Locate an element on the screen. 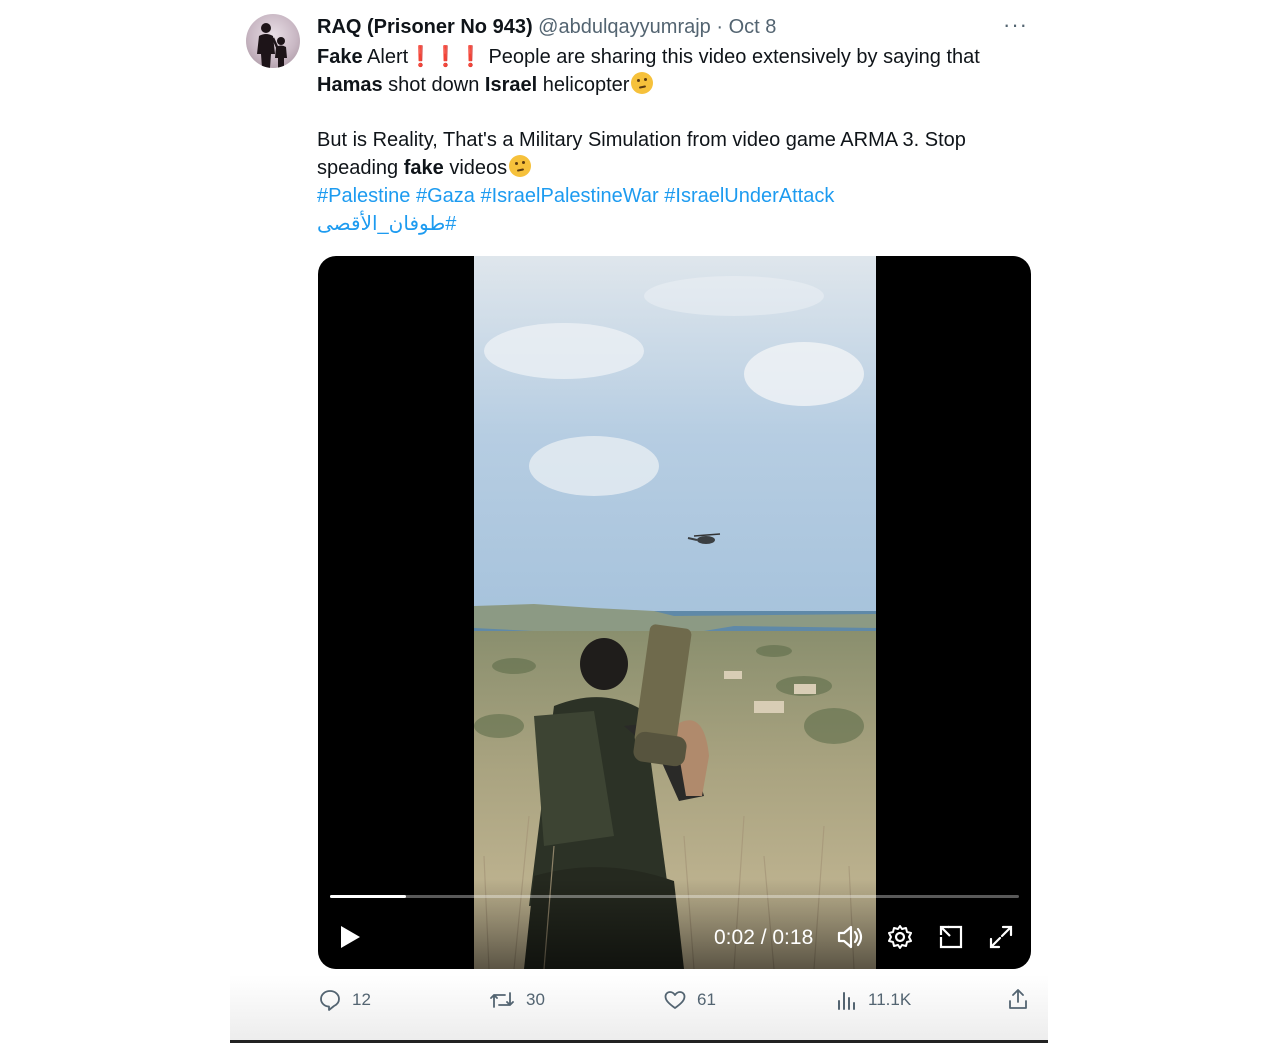 This screenshot has width=1280, height=1045. like-button: 61 is located at coordinates (689, 1000).